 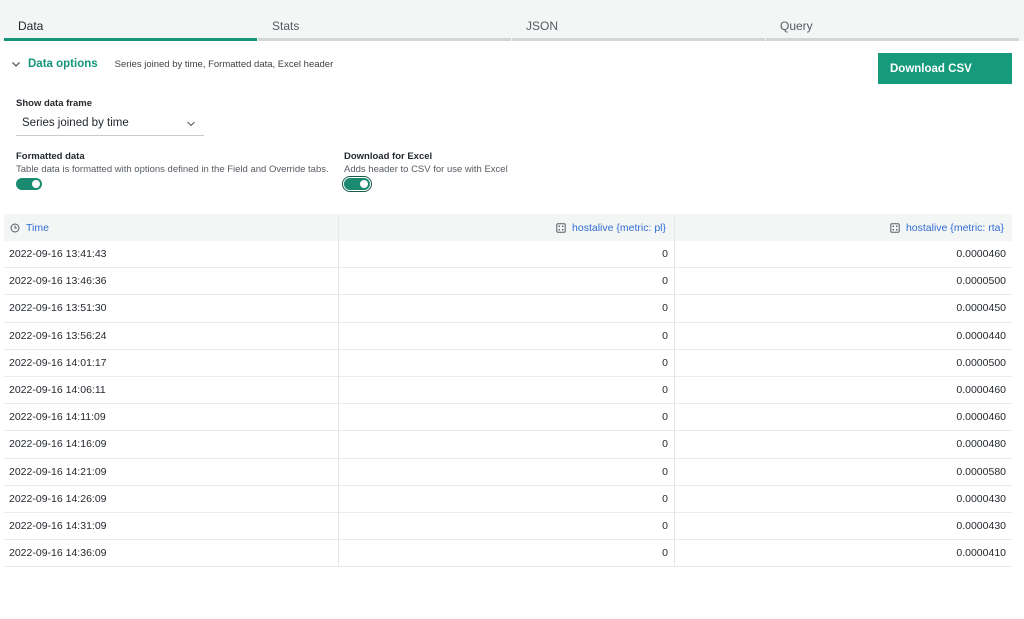 What do you see at coordinates (171, 308) in the screenshot?
I see `cell-time: 2022-09-16 13:51:30` at bounding box center [171, 308].